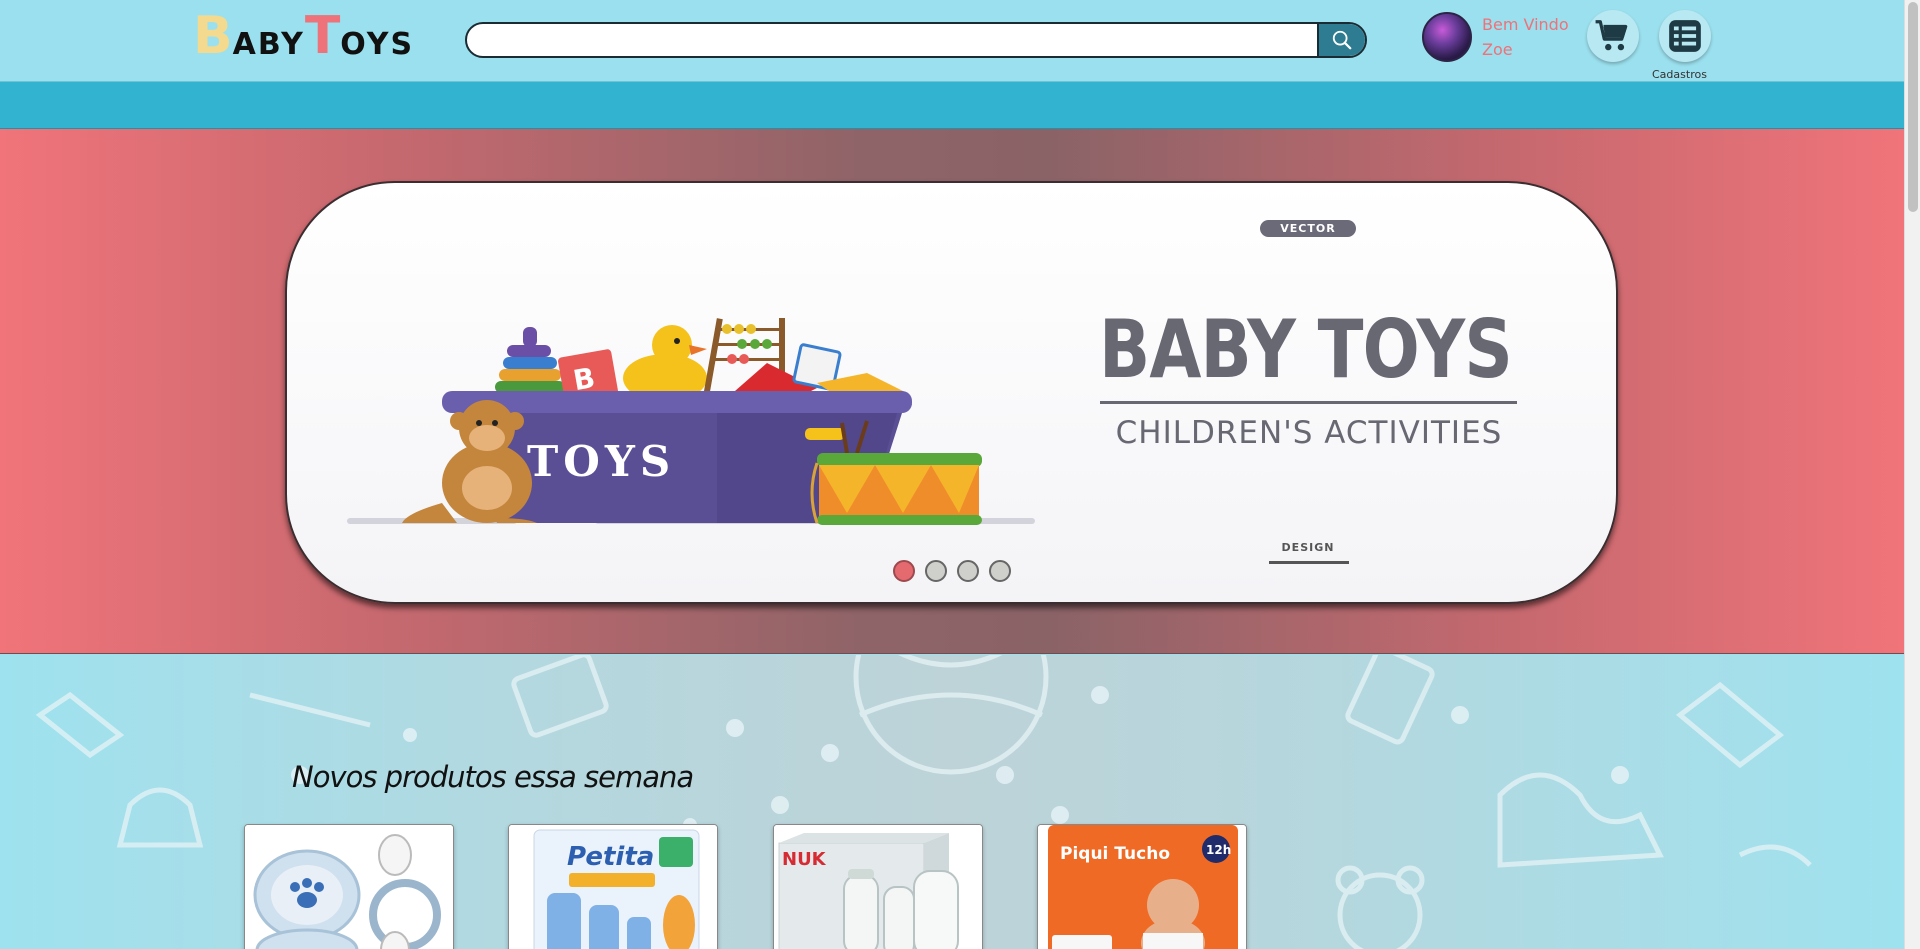 This screenshot has height=949, width=1920. Describe the element at coordinates (1497, 49) in the screenshot. I see `welcome-username: Zoe` at that location.